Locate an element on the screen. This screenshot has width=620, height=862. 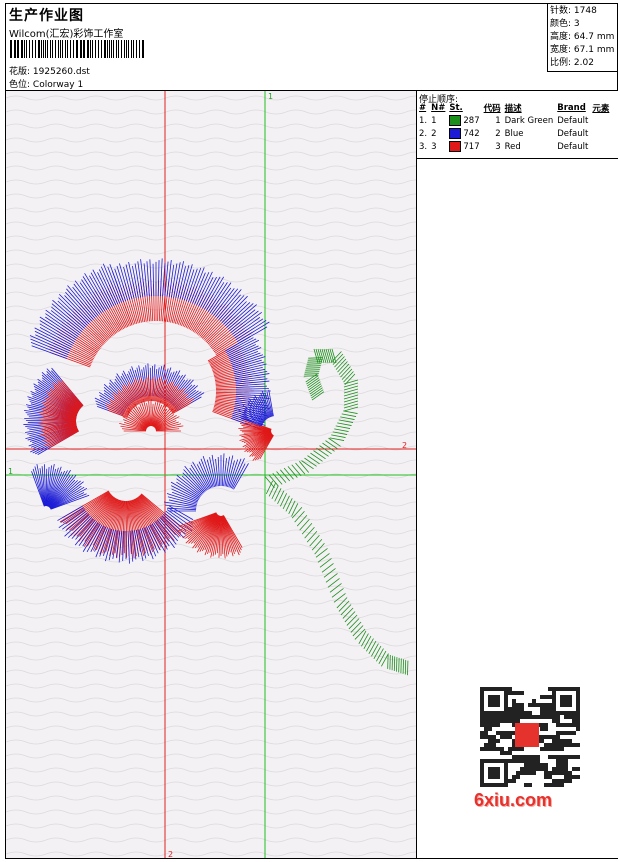
pattern-info: 花版: 1925260.dst is located at coordinates (49, 70).